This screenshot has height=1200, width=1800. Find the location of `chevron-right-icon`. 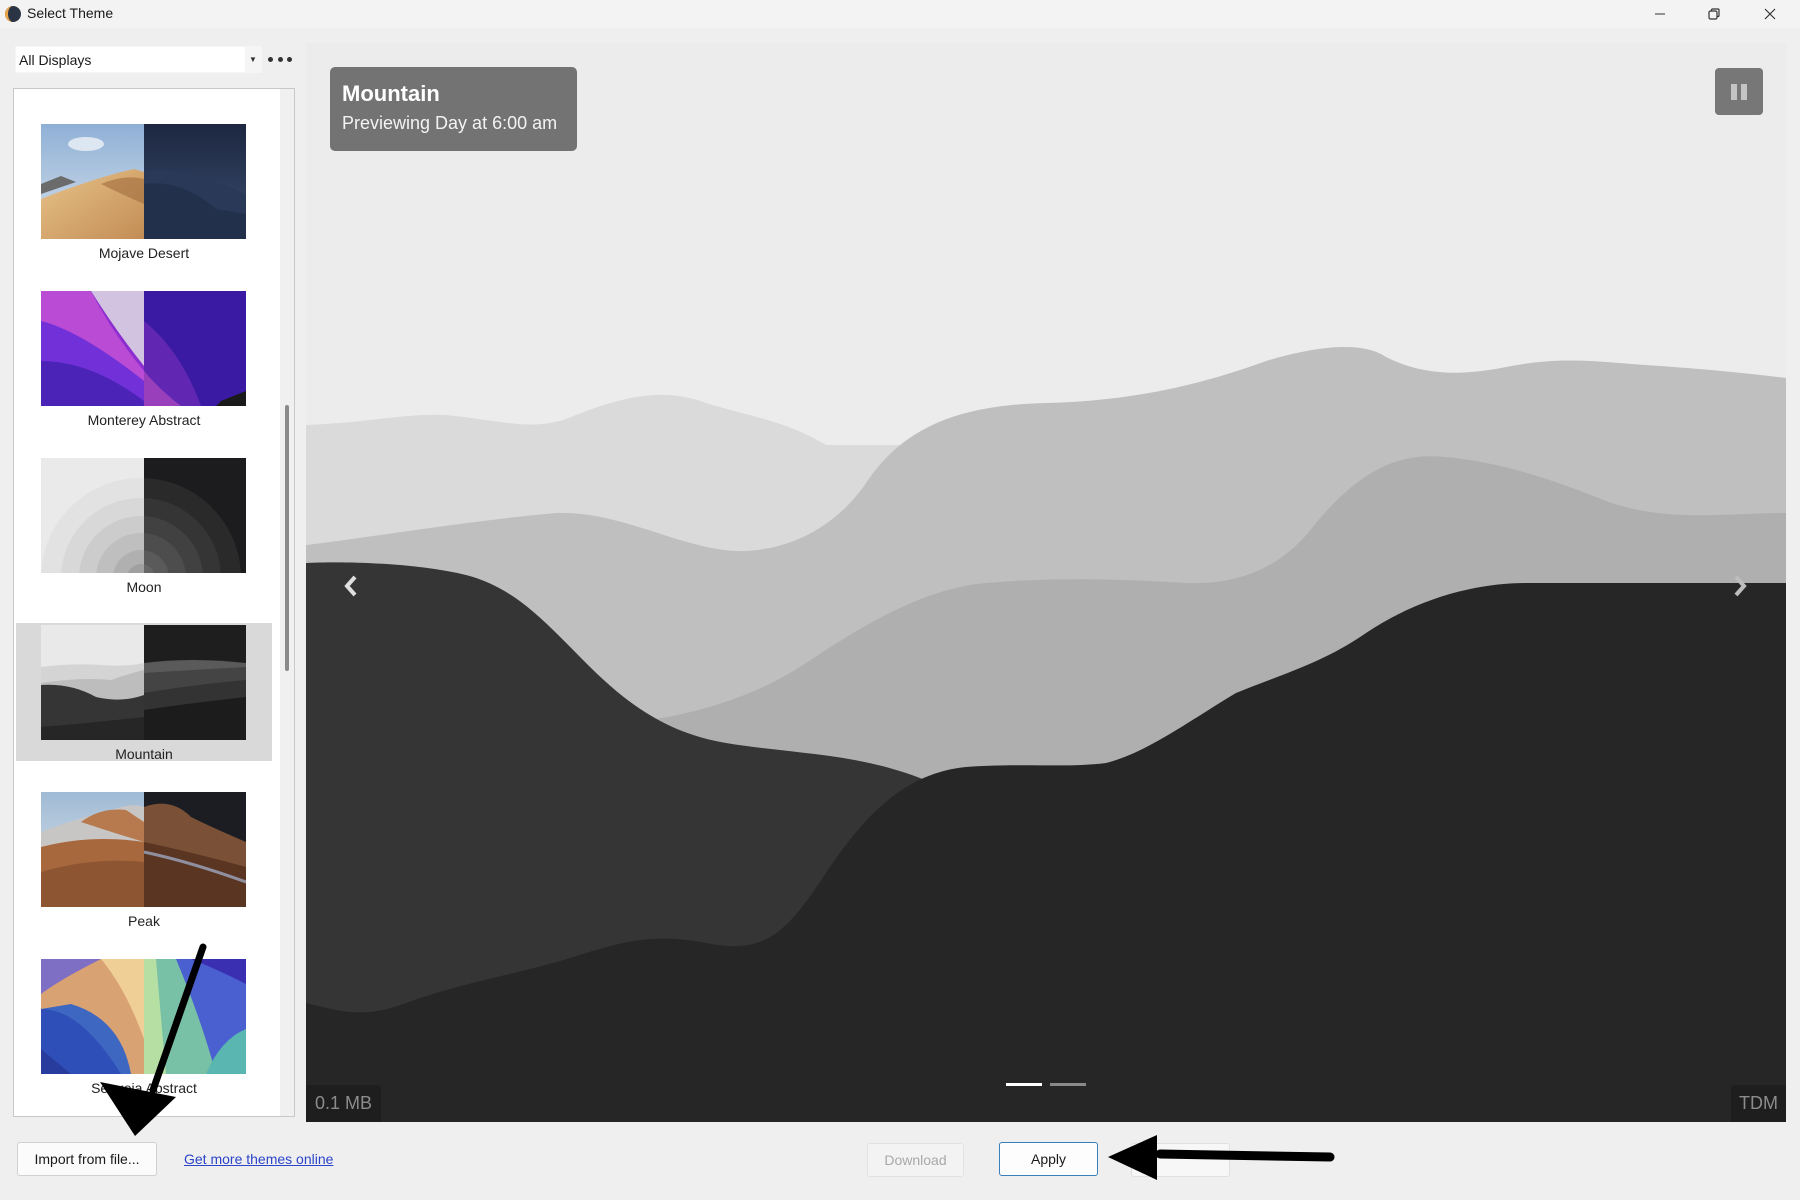

chevron-right-icon is located at coordinates (1740, 586).